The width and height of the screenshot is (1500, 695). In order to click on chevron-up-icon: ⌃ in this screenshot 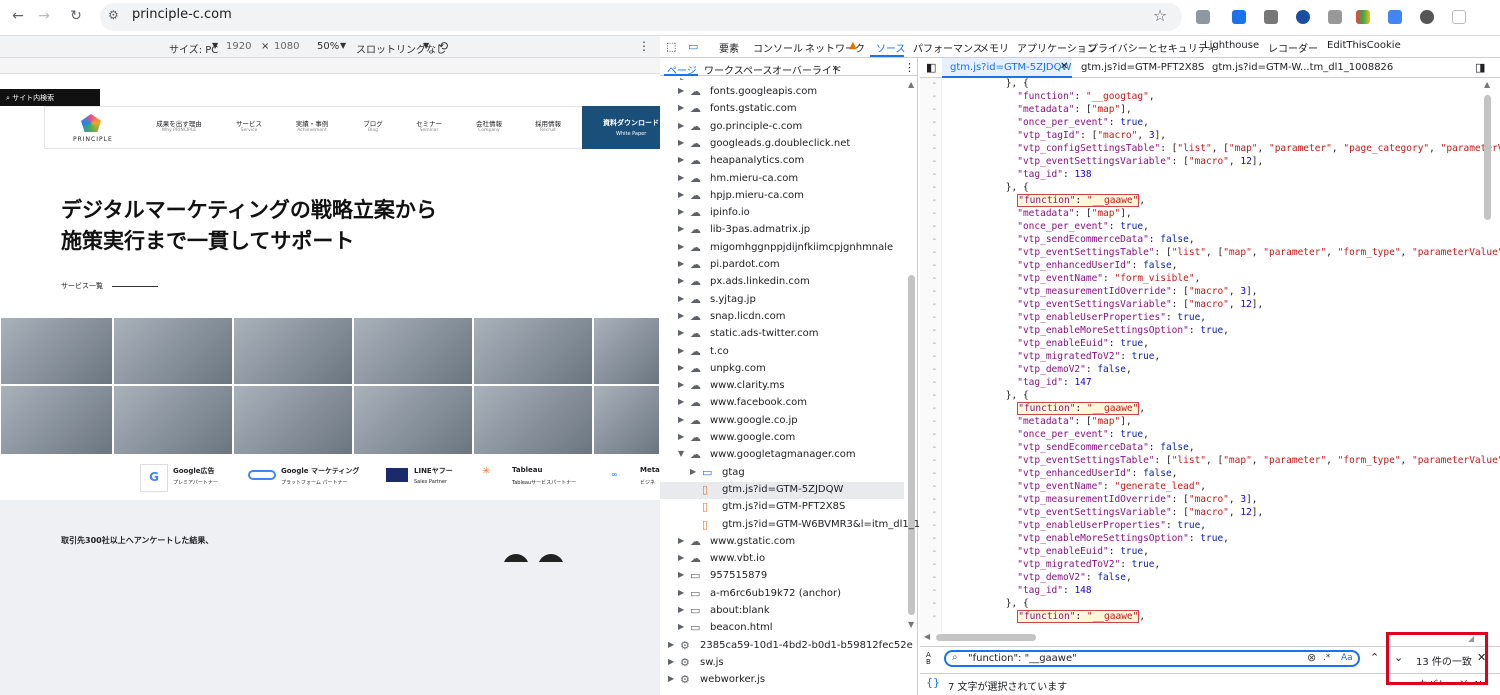, I will do `click(1374, 657)`.